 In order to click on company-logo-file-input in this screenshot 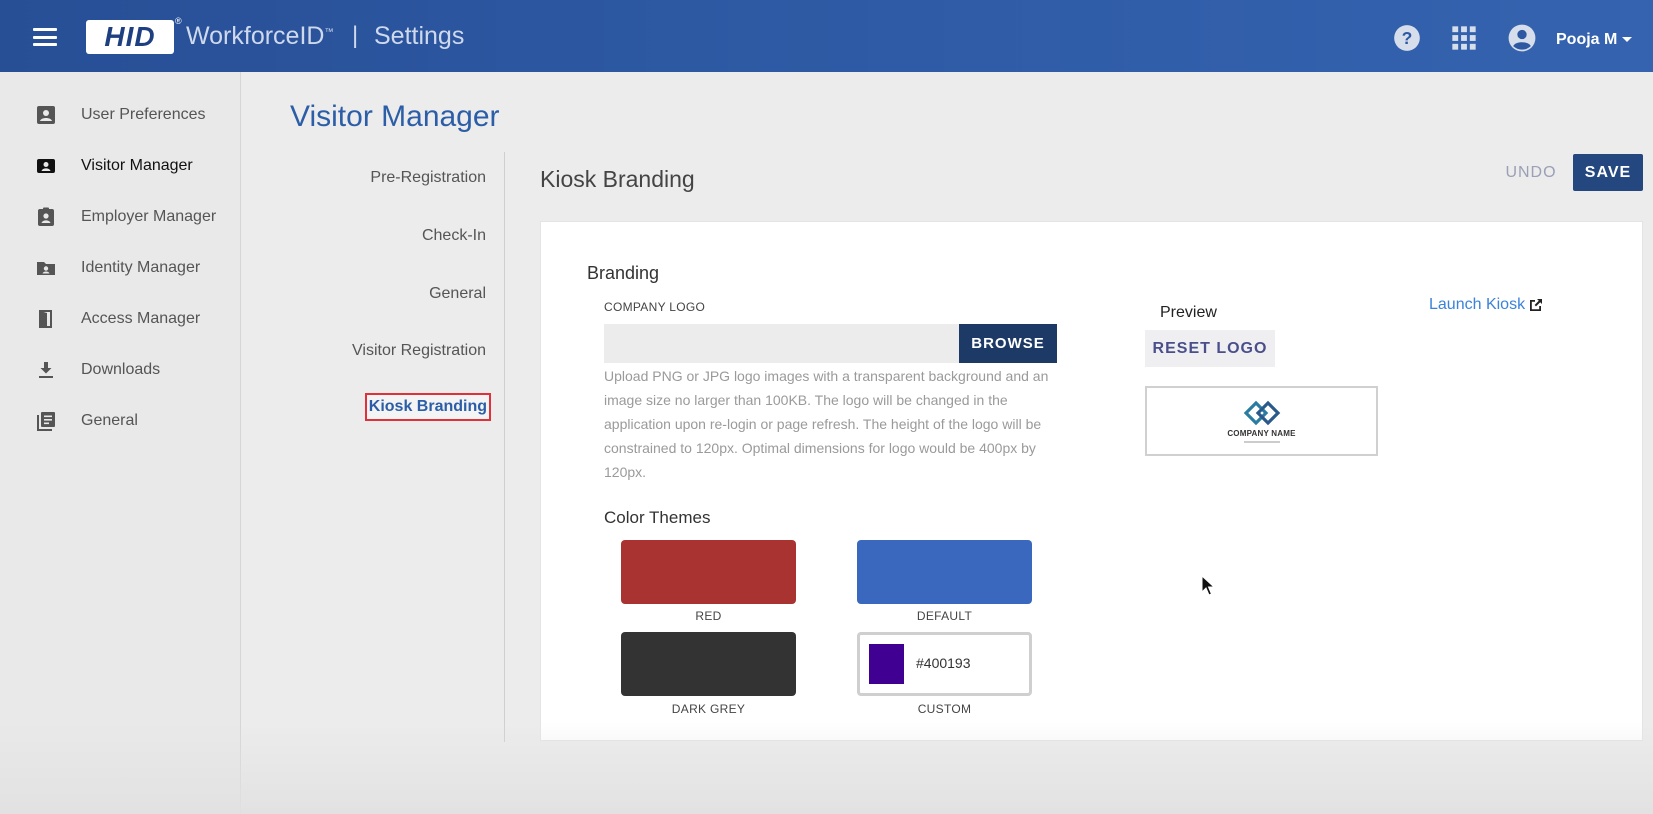, I will do `click(781, 343)`.